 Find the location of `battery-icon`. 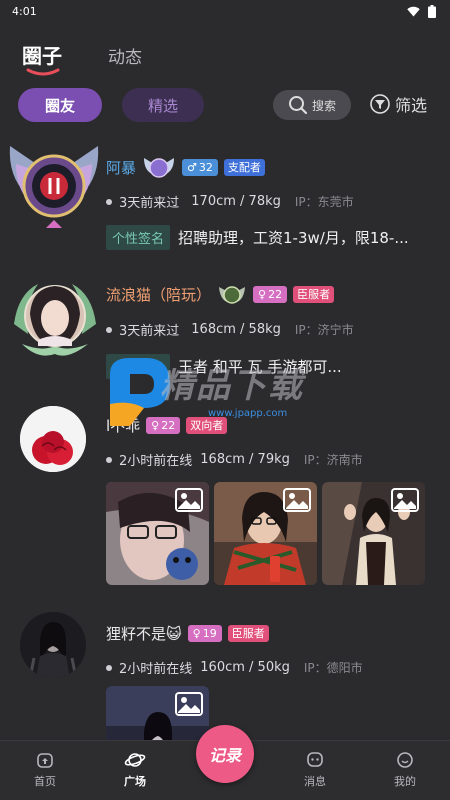

battery-icon is located at coordinates (432, 11).